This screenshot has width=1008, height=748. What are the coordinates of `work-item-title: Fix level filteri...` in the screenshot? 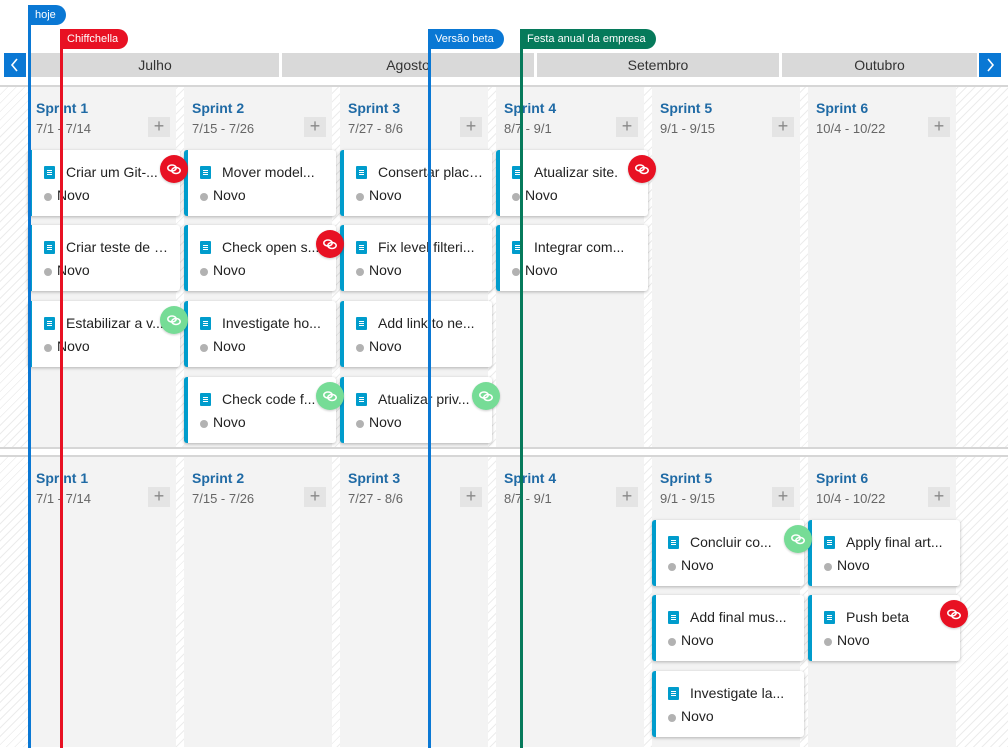 It's located at (431, 247).